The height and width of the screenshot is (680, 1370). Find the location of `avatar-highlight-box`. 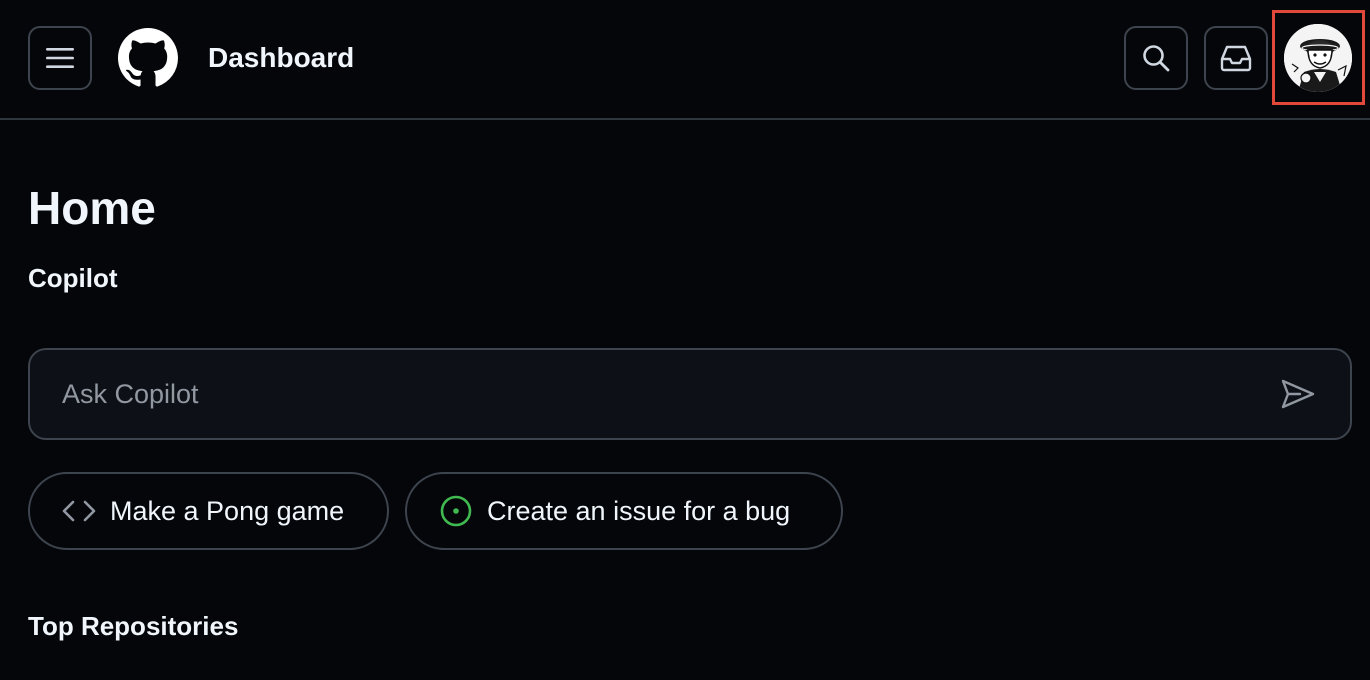

avatar-highlight-box is located at coordinates (1318, 57).